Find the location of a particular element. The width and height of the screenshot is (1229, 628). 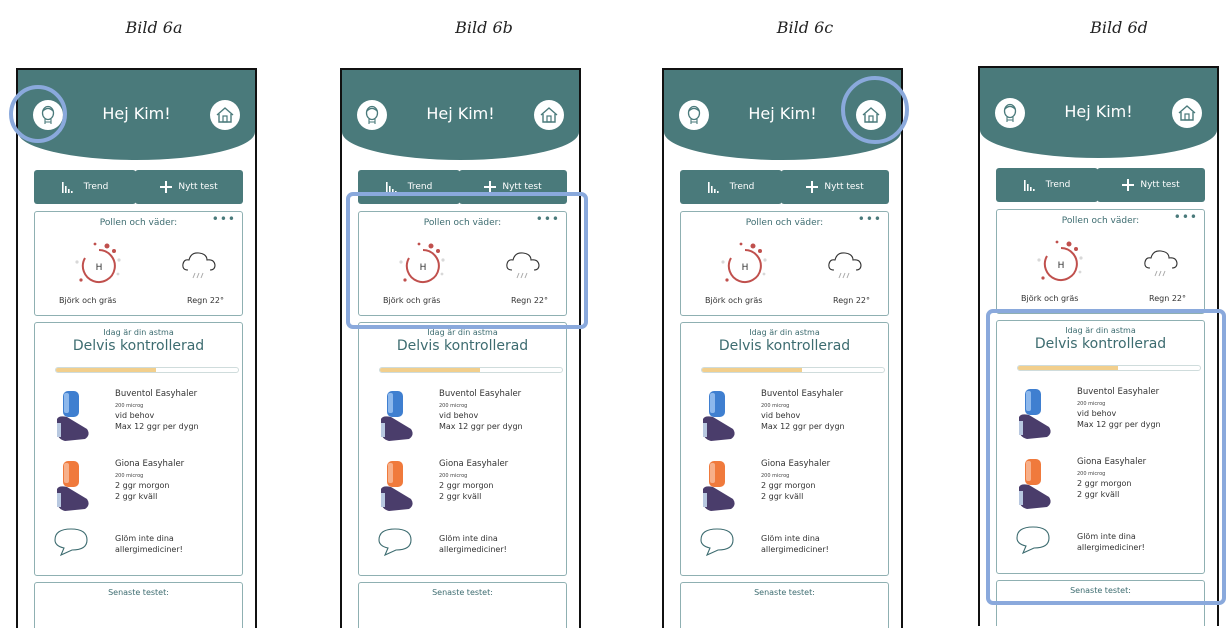

pollen-label: Björk och gräs is located at coordinates (88, 300).